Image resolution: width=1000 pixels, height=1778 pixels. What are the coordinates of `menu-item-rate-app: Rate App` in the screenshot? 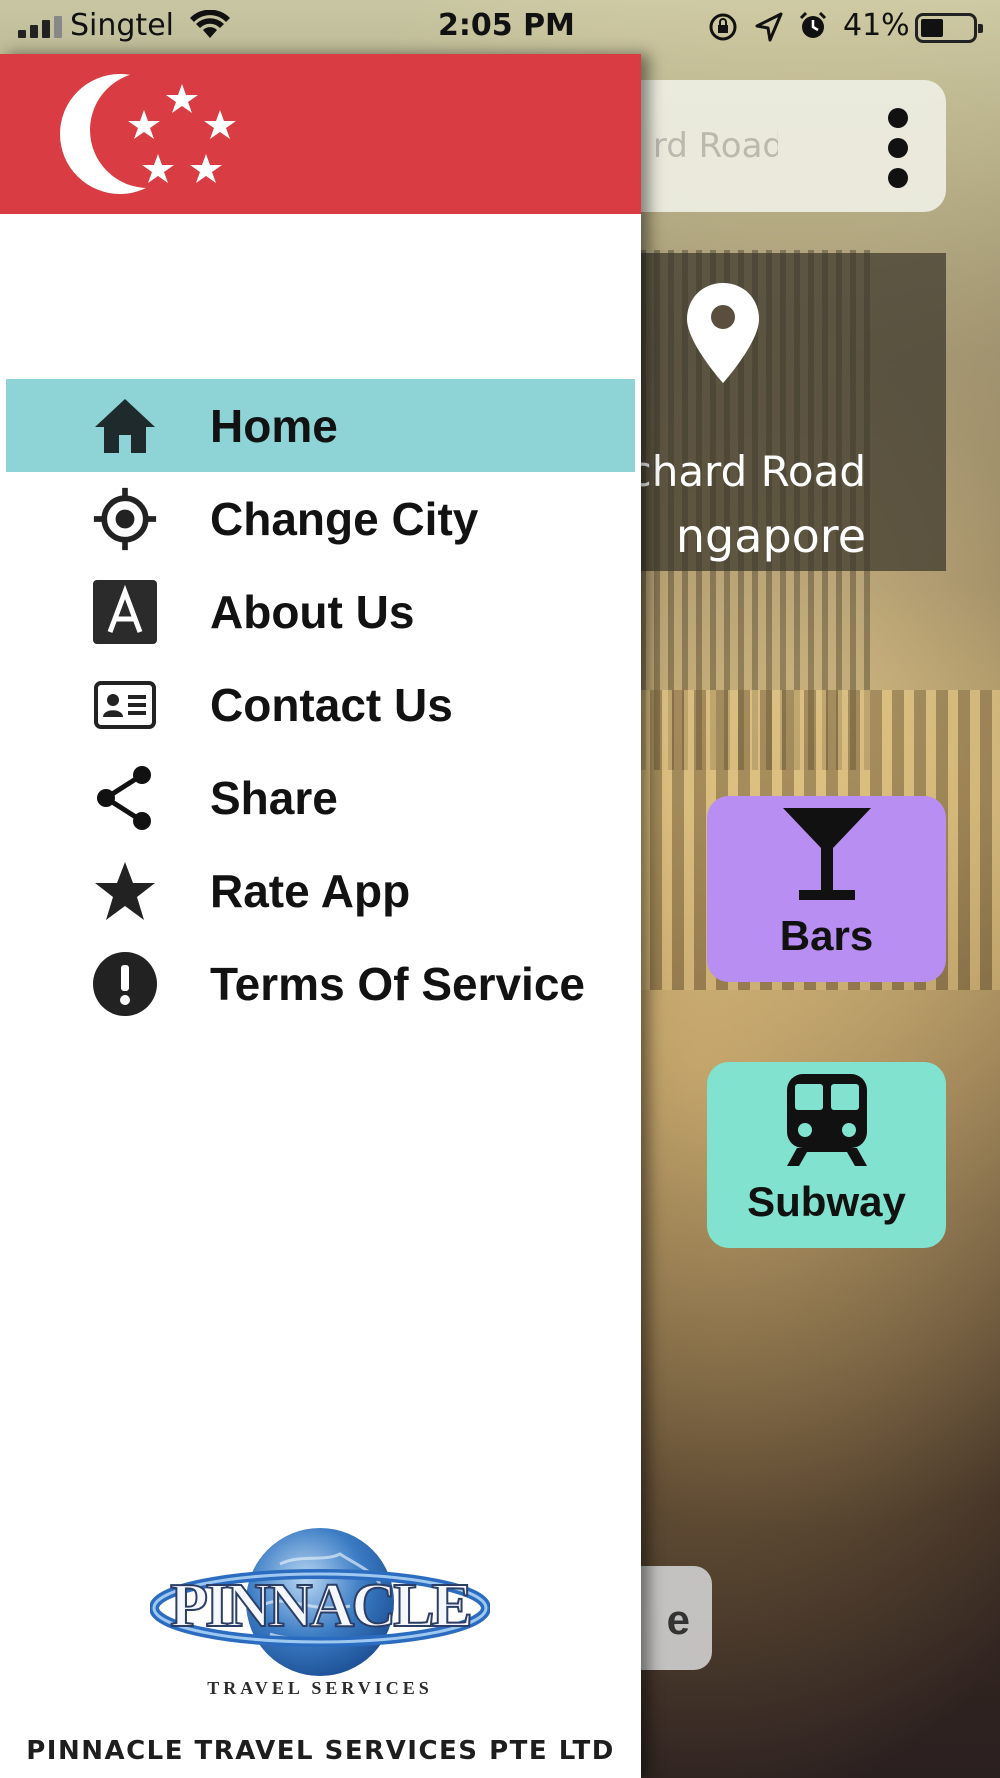 It's located at (320, 890).